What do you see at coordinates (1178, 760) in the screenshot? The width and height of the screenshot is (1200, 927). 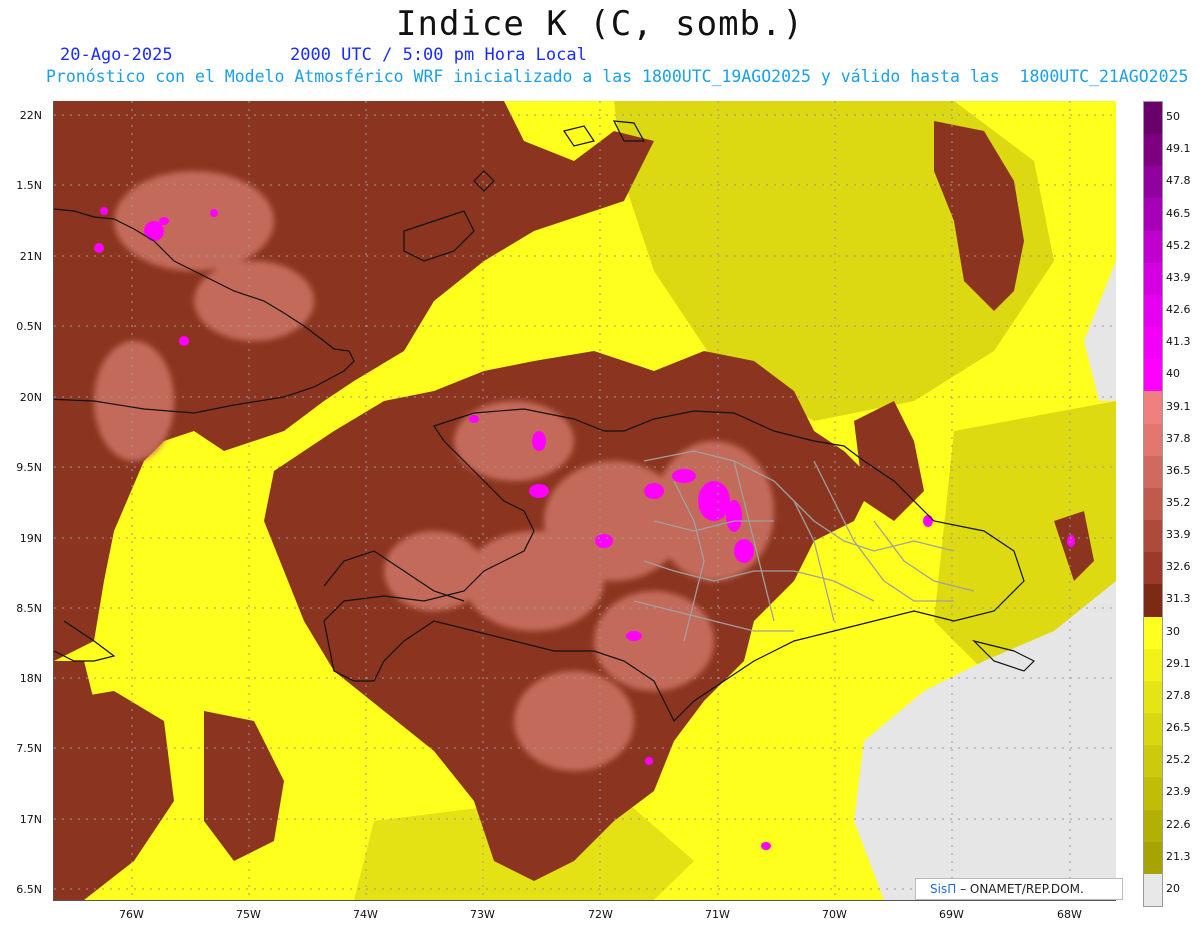 I see `legend-value: 25.2` at bounding box center [1178, 760].